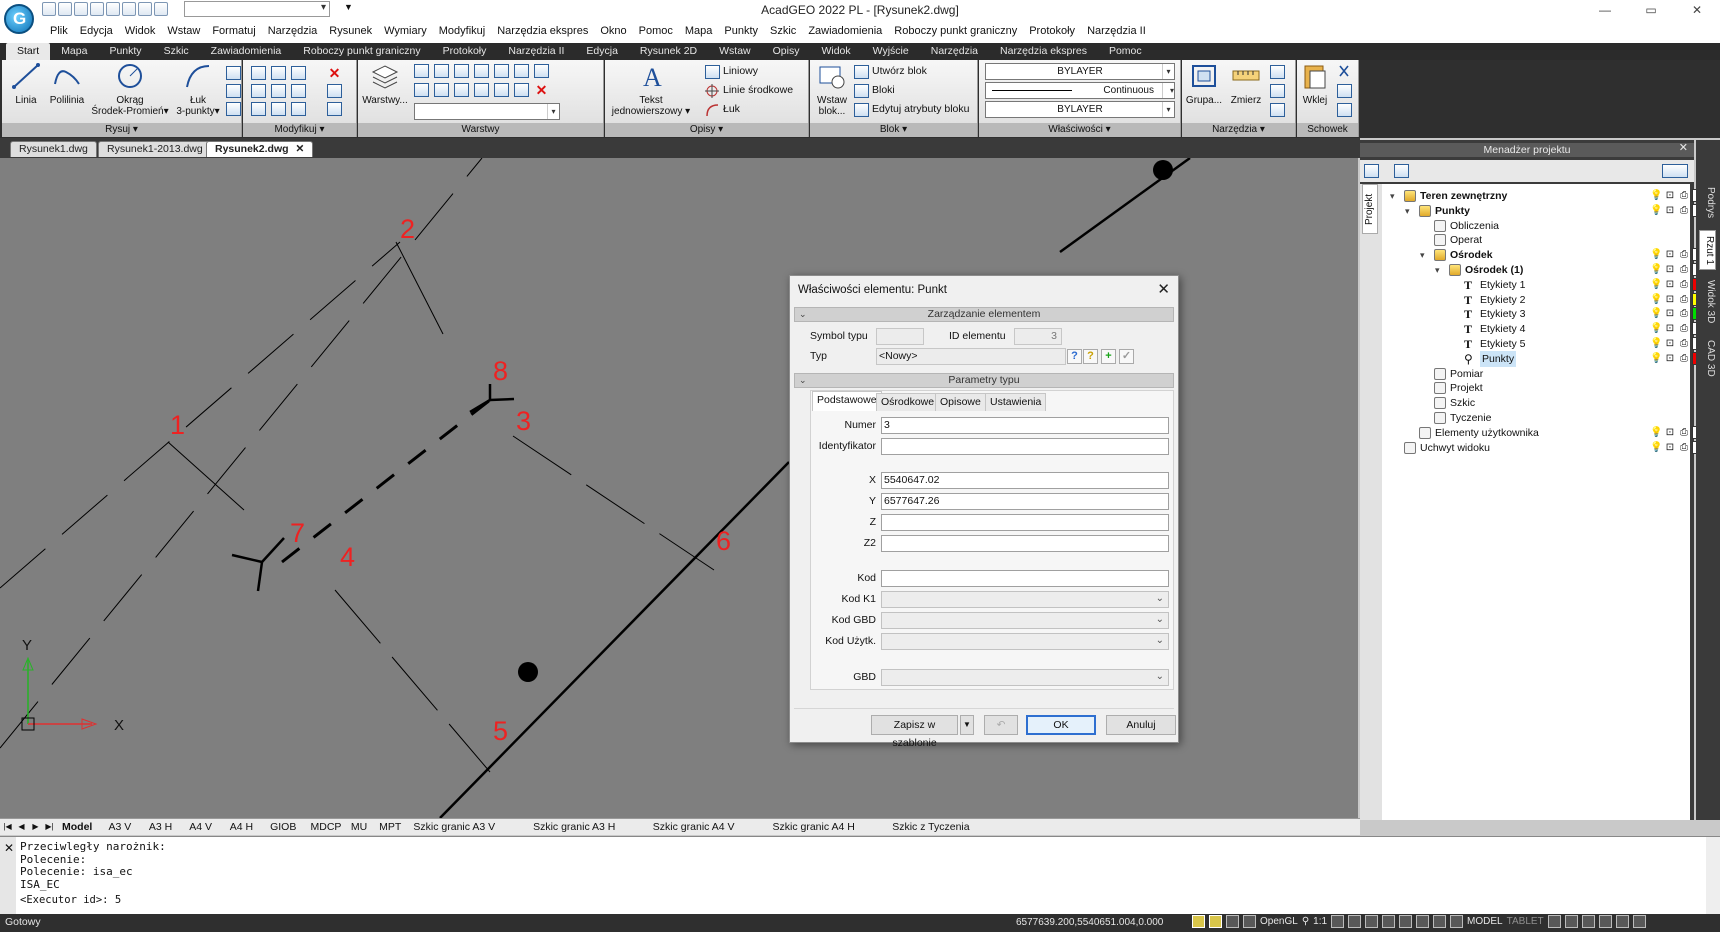  What do you see at coordinates (1074, 356) in the screenshot?
I see `type-info-icon: ?` at bounding box center [1074, 356].